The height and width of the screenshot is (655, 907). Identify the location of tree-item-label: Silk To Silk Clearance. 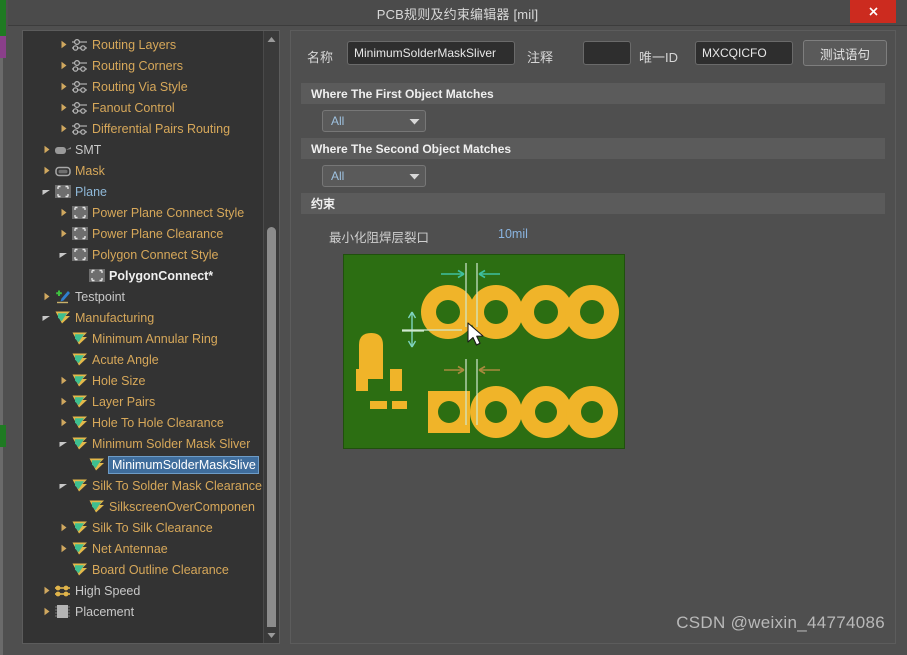
(152, 527).